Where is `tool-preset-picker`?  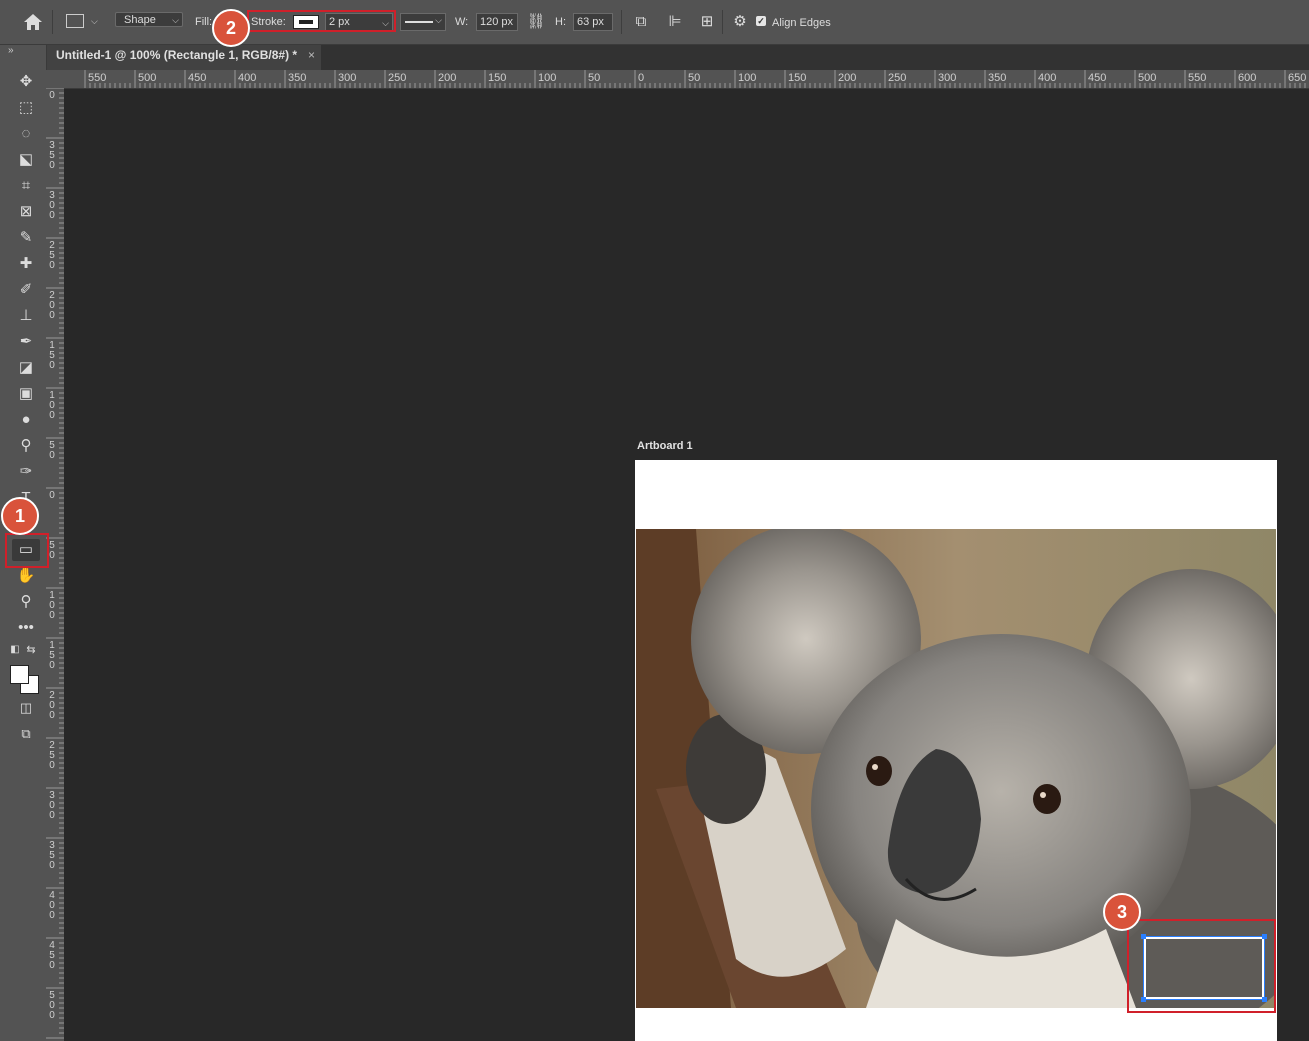
tool-preset-picker is located at coordinates (75, 21).